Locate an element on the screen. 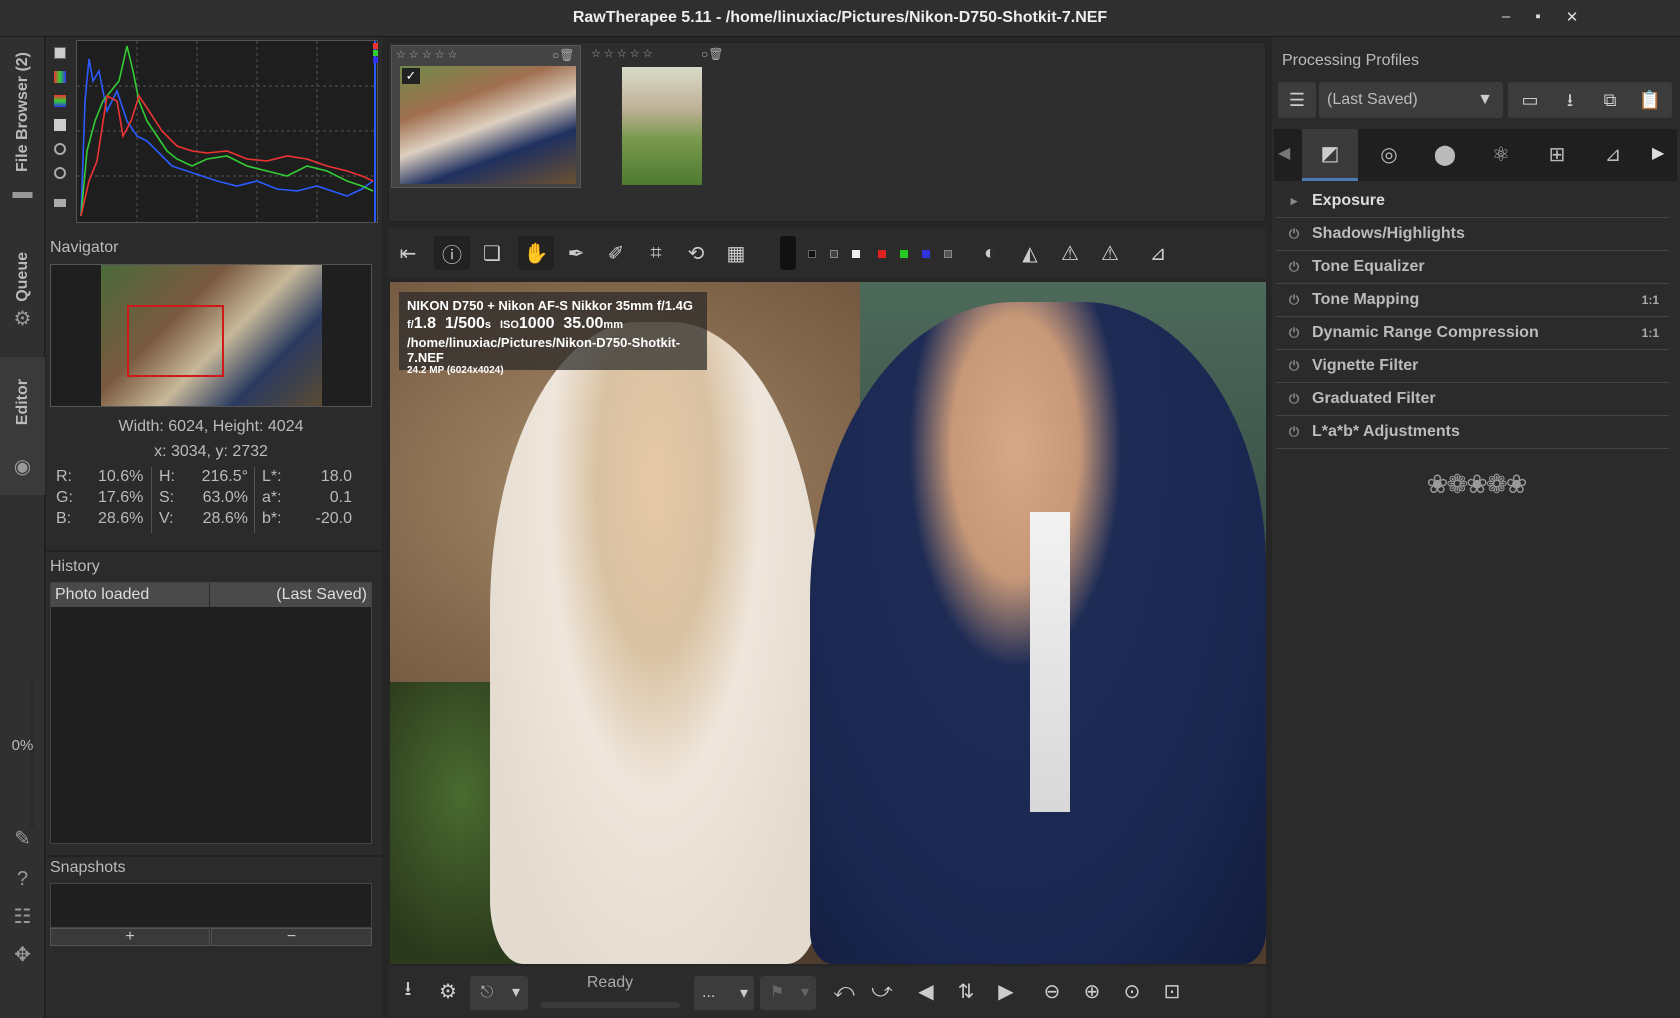 Image resolution: width=1680 pixels, height=1018 pixels. hide-left-panel-icon: ⇤ is located at coordinates (408, 253).